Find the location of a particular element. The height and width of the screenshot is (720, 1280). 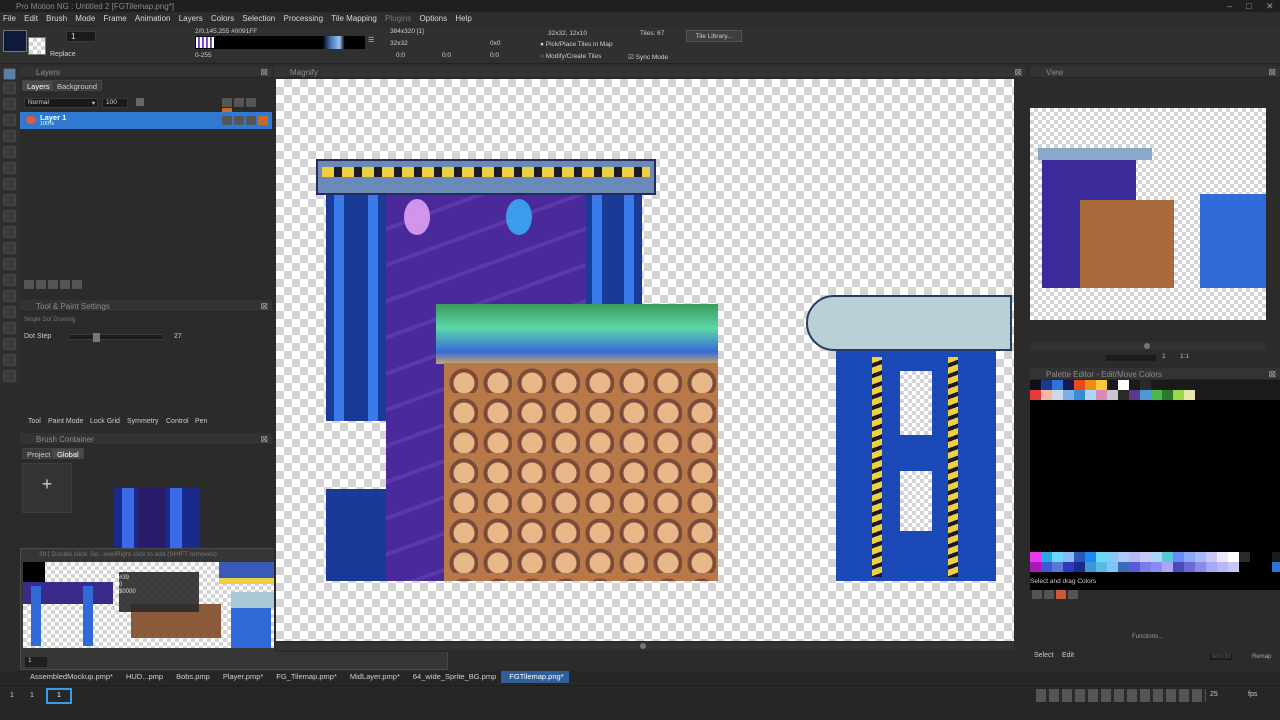

magnify-close-icon: ⊠ is located at coordinates (1018, 72).